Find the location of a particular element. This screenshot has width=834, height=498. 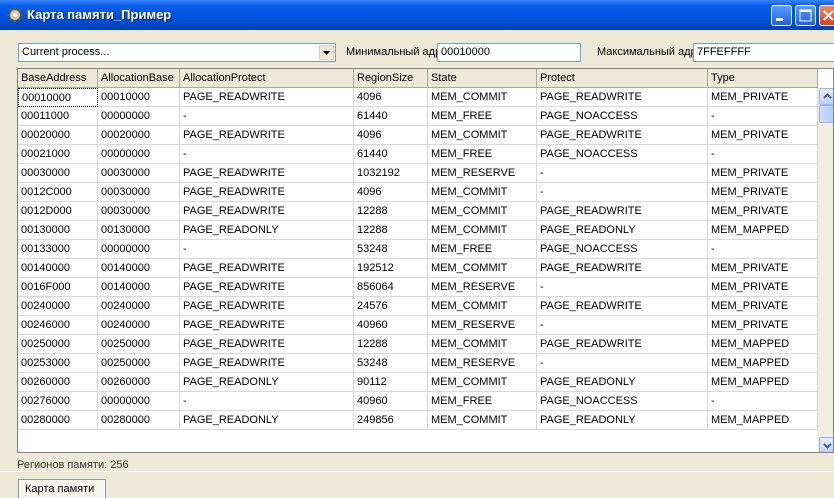

close-button is located at coordinates (826, 15).